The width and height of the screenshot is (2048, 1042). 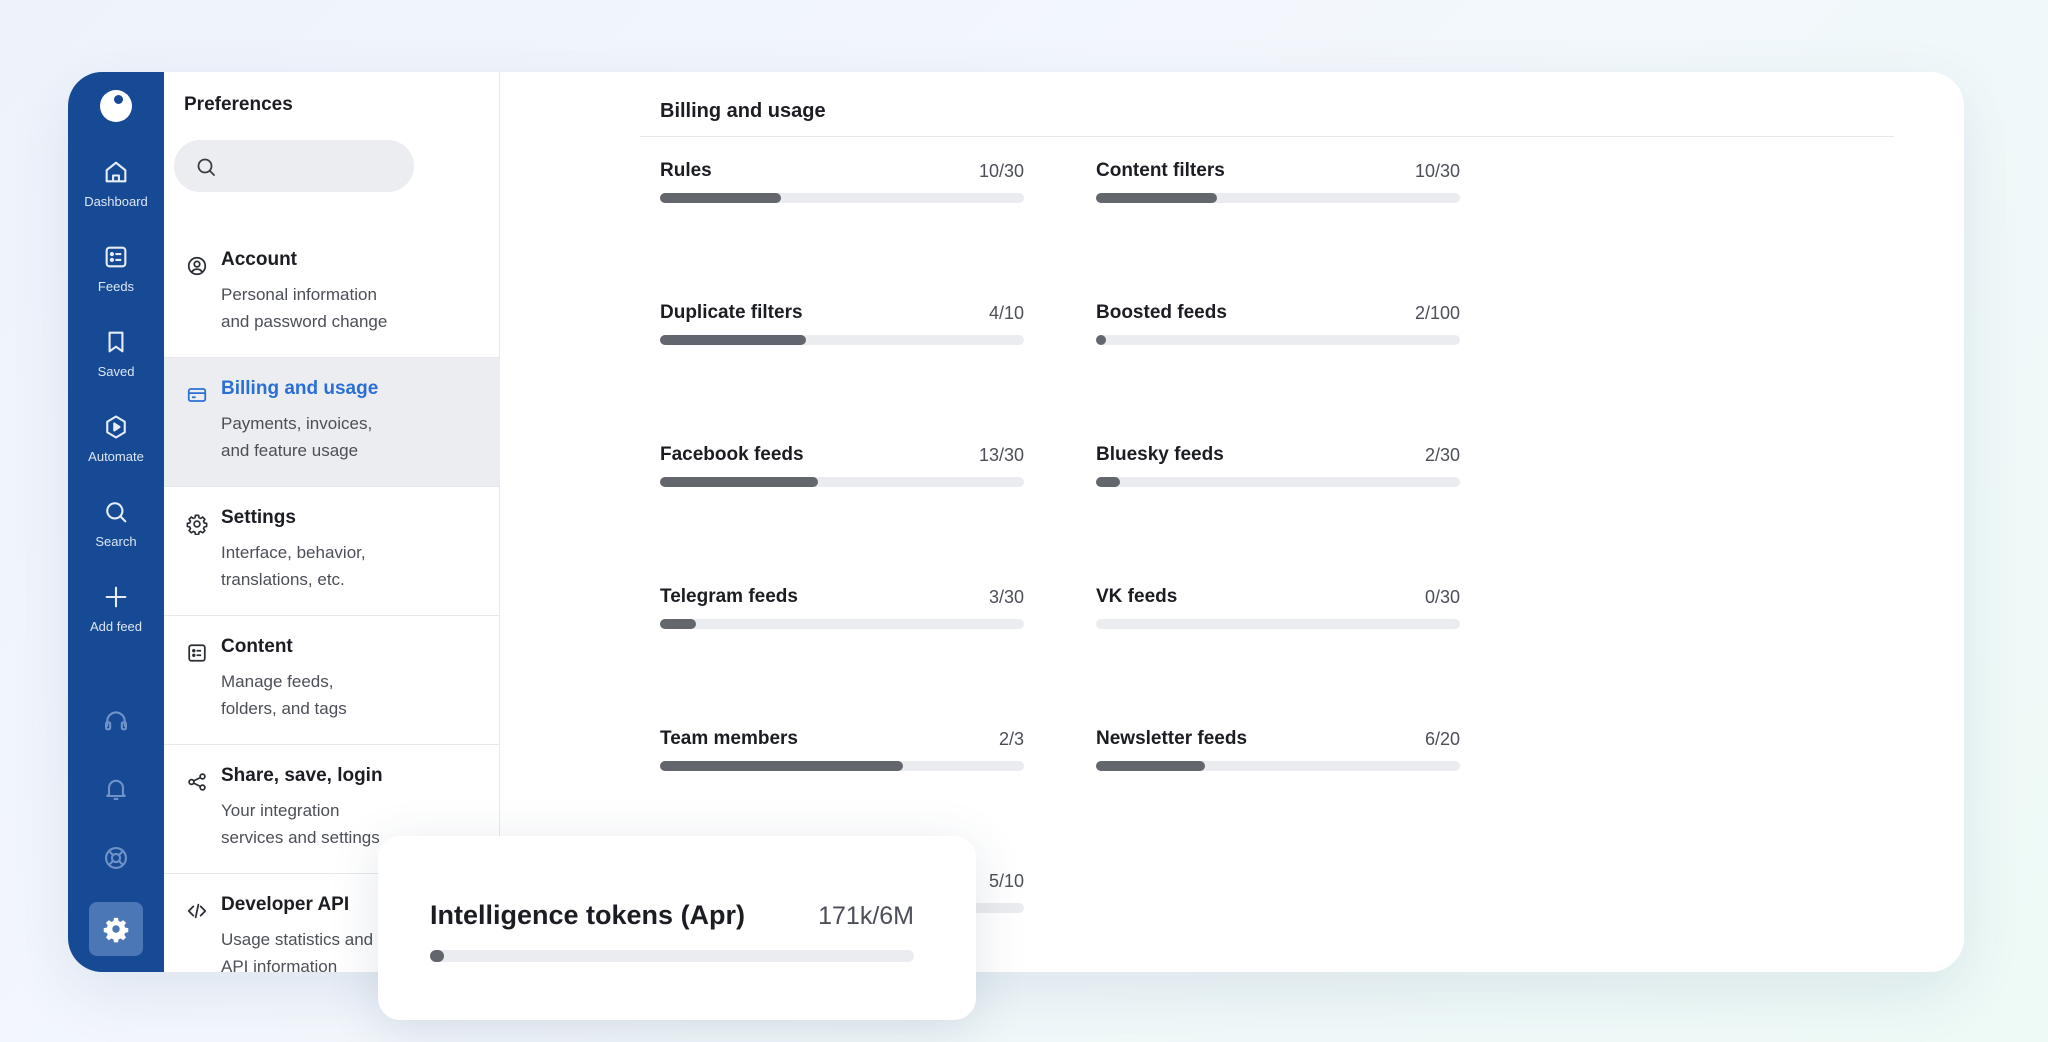 What do you see at coordinates (866, 916) in the screenshot?
I see `tokens-value: 171k/6M` at bounding box center [866, 916].